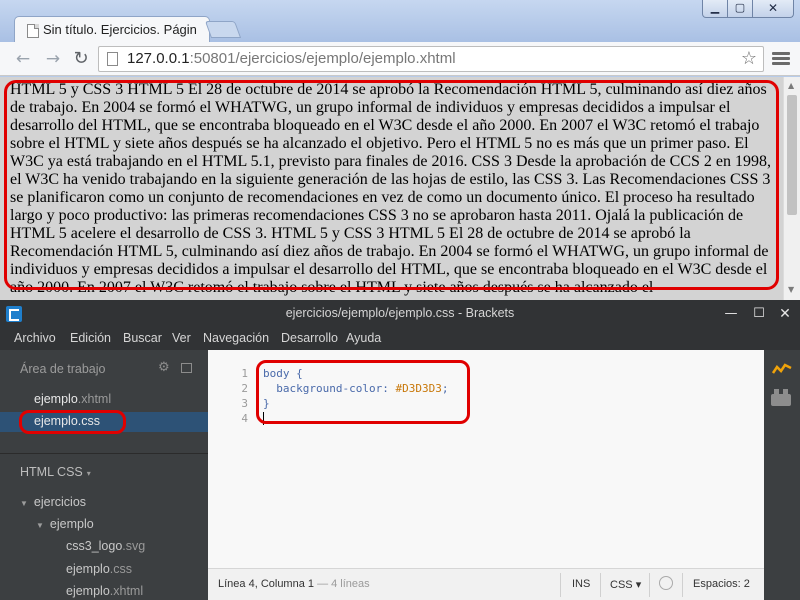  I want to click on url-path: :50801/ejercicios/ejemplo/ejemplo.xhtml, so click(322, 58).